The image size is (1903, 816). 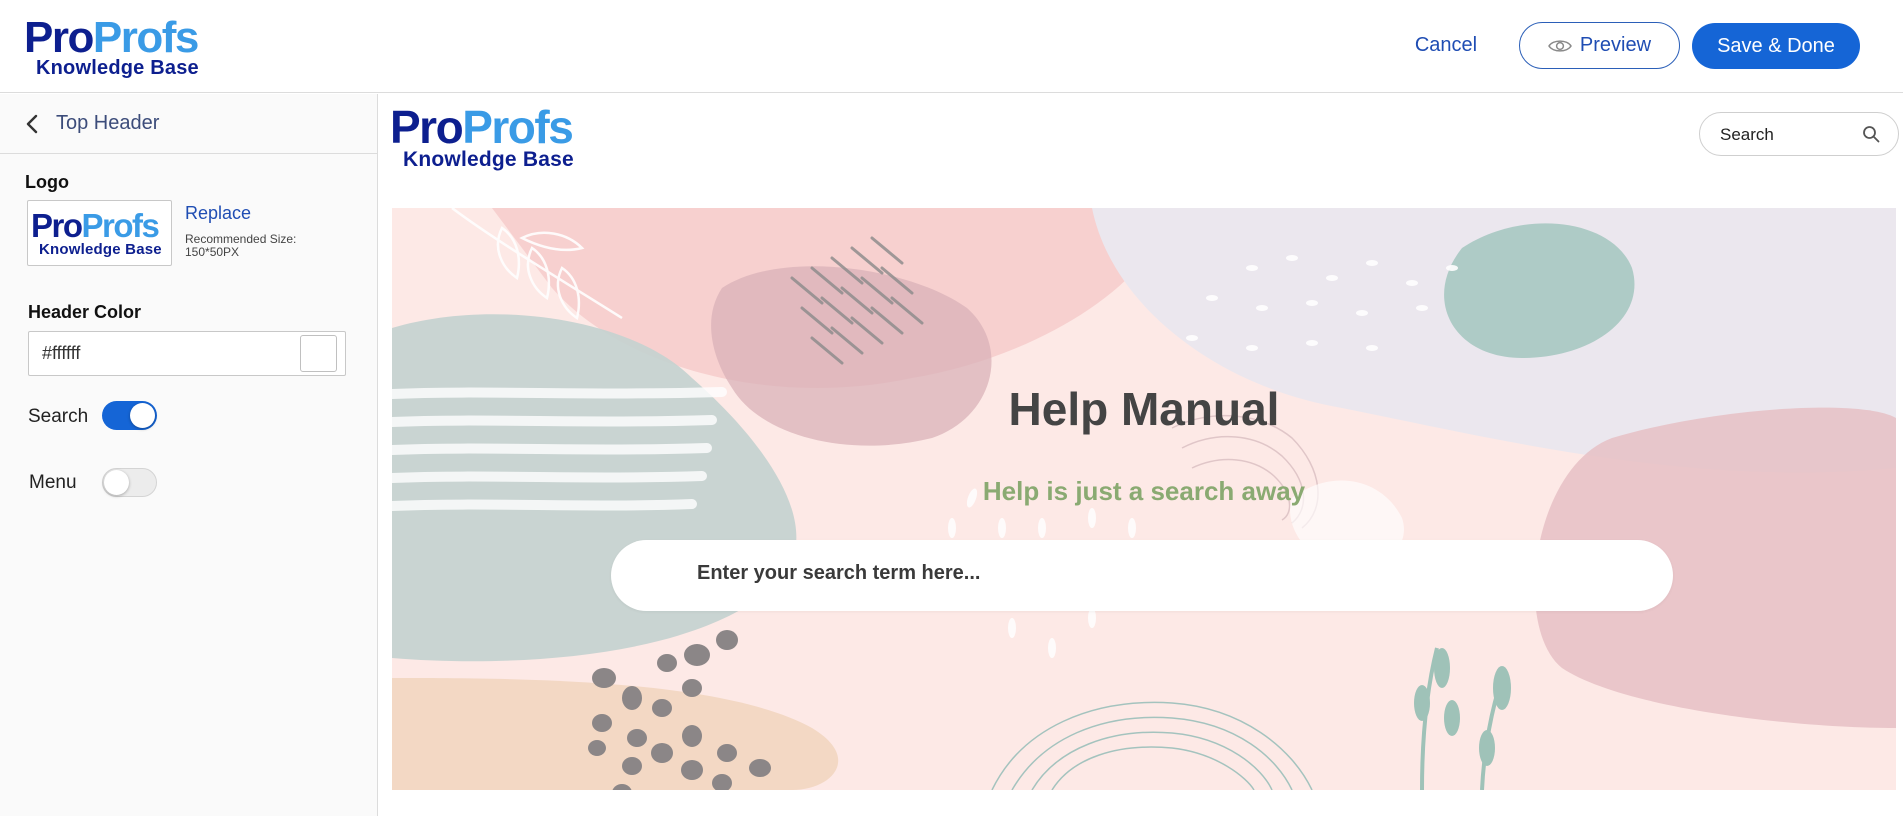 I want to click on thumb-logo-pro: Pro, so click(x=57, y=225).